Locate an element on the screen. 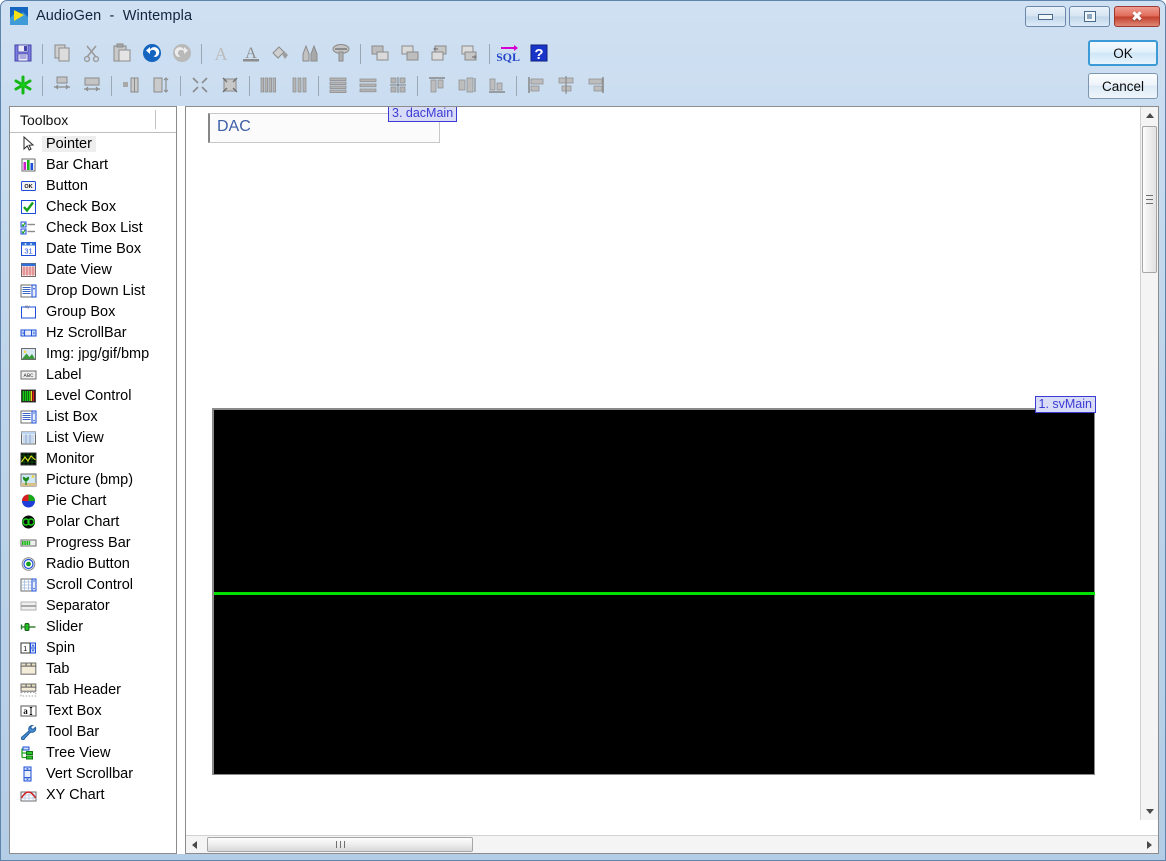 The image size is (1166, 861). align-center-icon is located at coordinates (566, 85).